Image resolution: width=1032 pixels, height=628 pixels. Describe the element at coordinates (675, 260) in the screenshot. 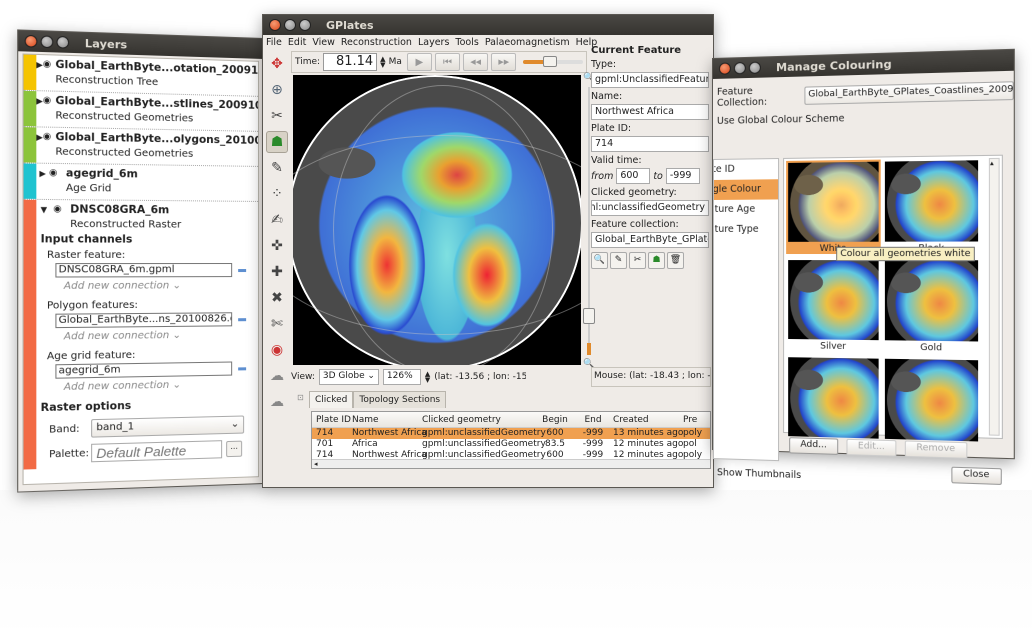

I see `delete-feature-icon: 🗑` at that location.